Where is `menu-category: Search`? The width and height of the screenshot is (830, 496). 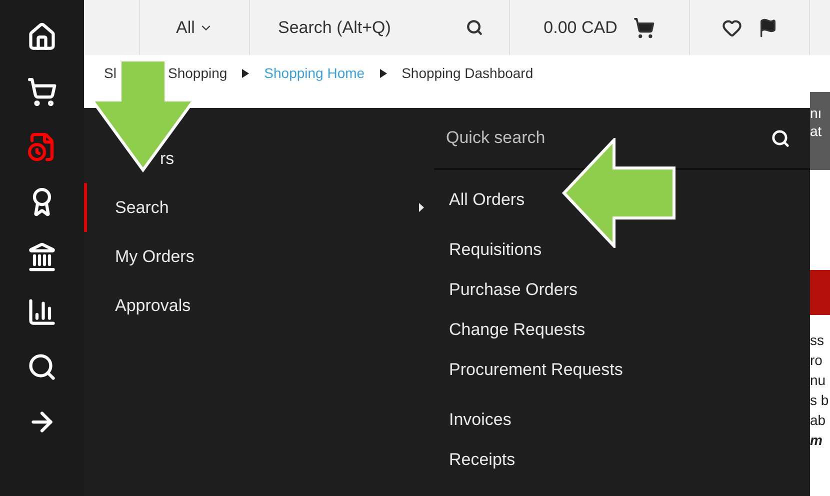 menu-category: Search is located at coordinates (259, 207).